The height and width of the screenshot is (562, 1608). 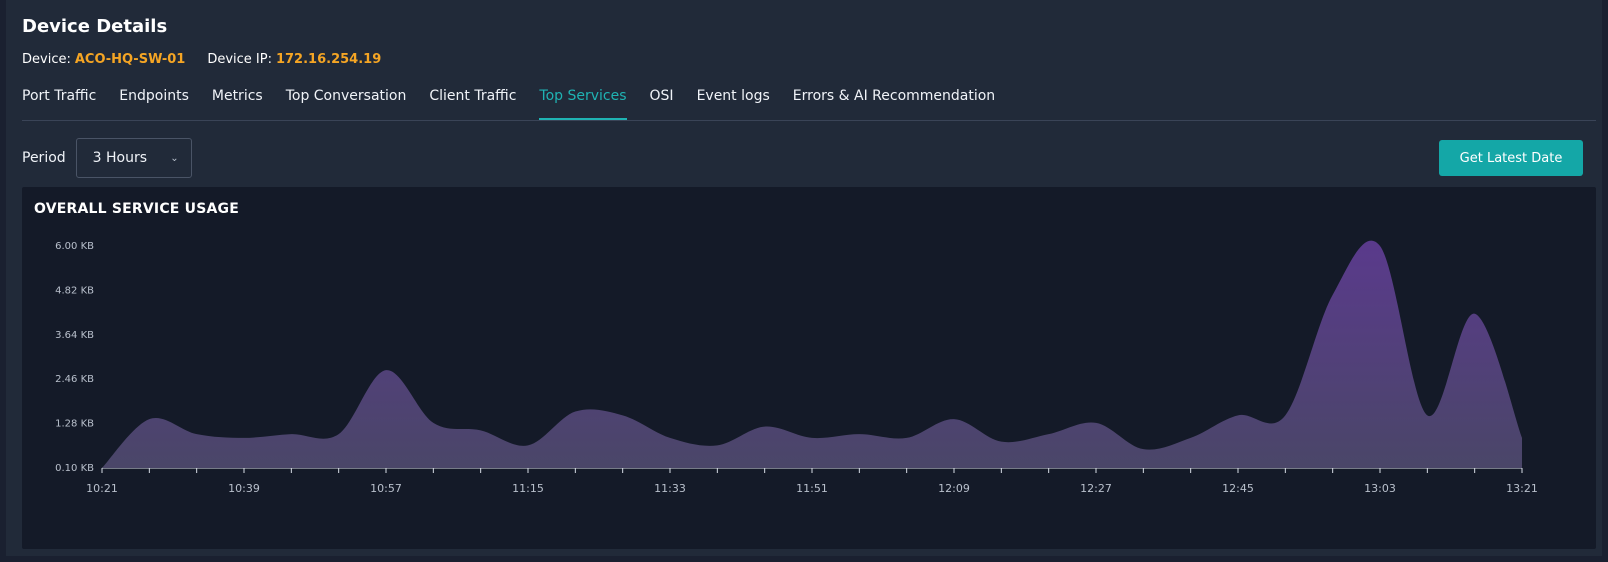 What do you see at coordinates (1522, 488) in the screenshot?
I see `x-tick-label: 13:21` at bounding box center [1522, 488].